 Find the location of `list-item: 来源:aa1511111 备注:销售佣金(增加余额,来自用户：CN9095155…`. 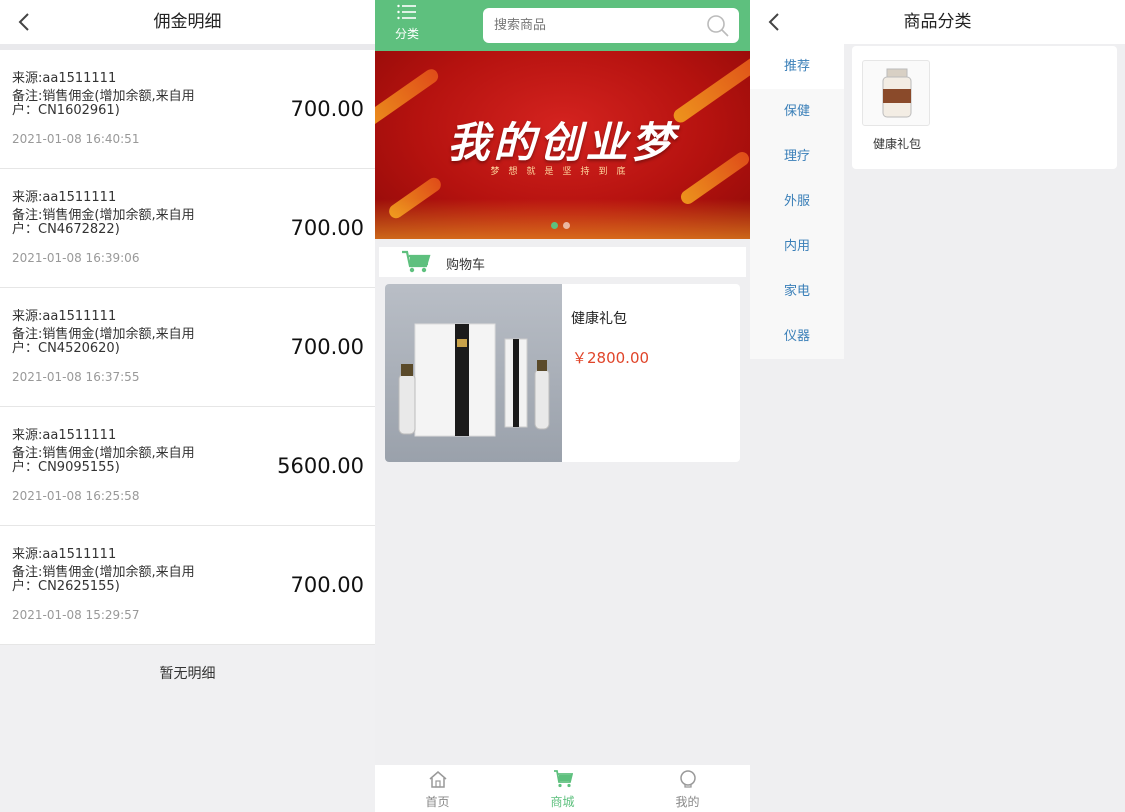

list-item: 来源:aa1511111 备注:销售佣金(增加余额,来自用户：CN9095155… is located at coordinates (187, 466).